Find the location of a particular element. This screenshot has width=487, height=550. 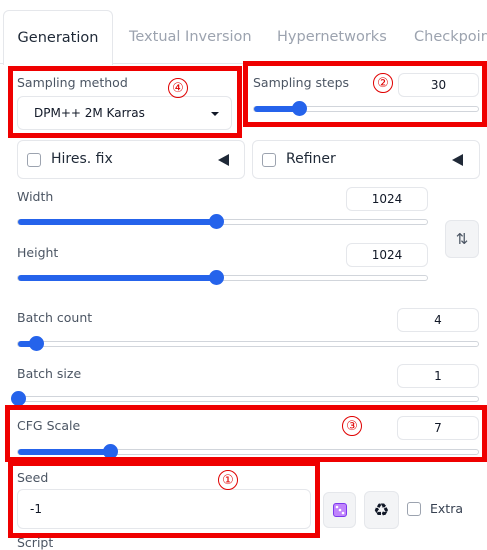

annotation-box-seed is located at coordinates (164, 499).